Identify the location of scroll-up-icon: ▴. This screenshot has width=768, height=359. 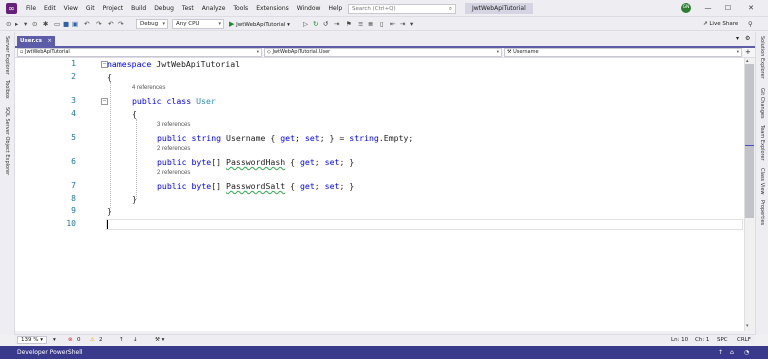
(747, 61).